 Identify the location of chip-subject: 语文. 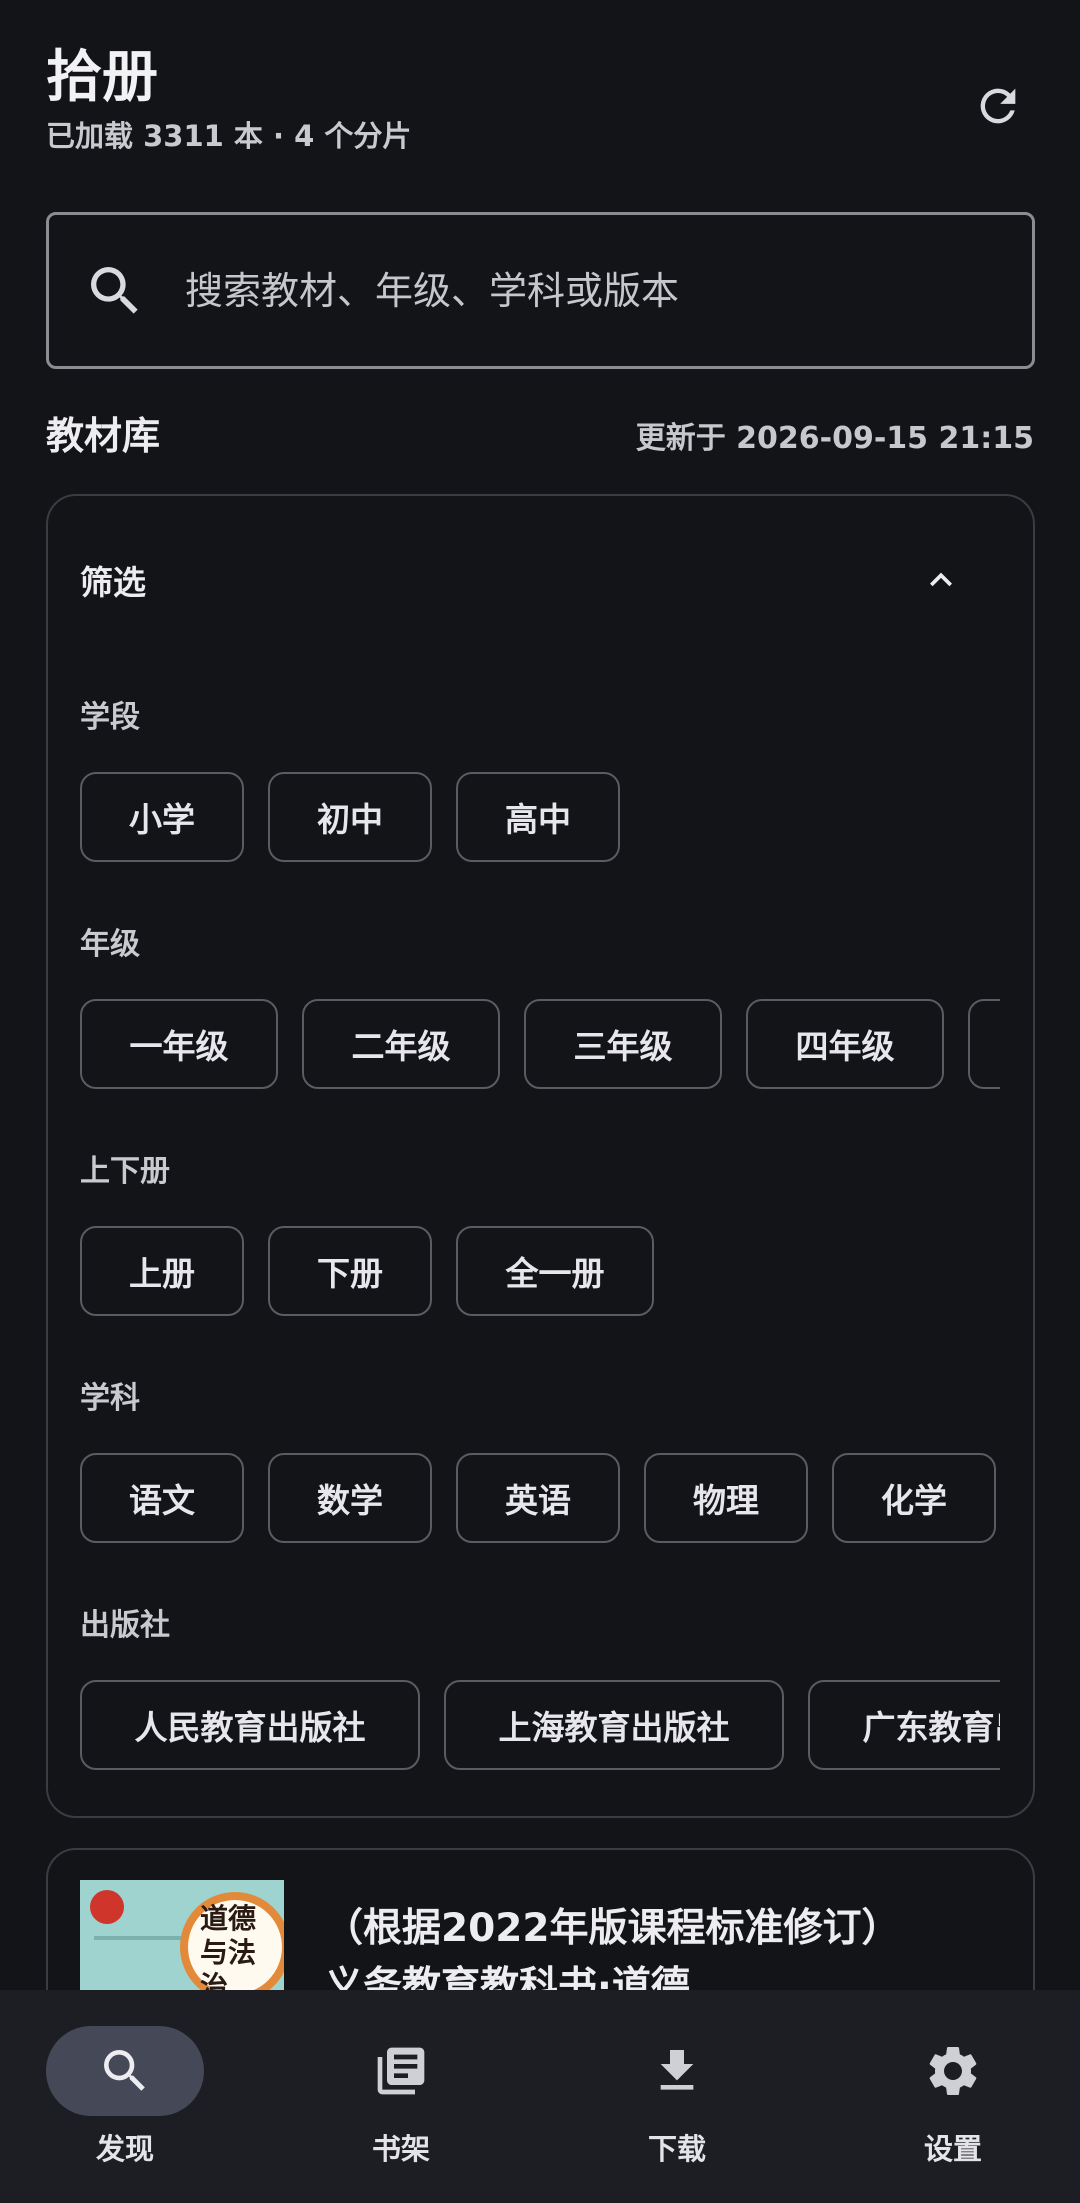
(162, 1498).